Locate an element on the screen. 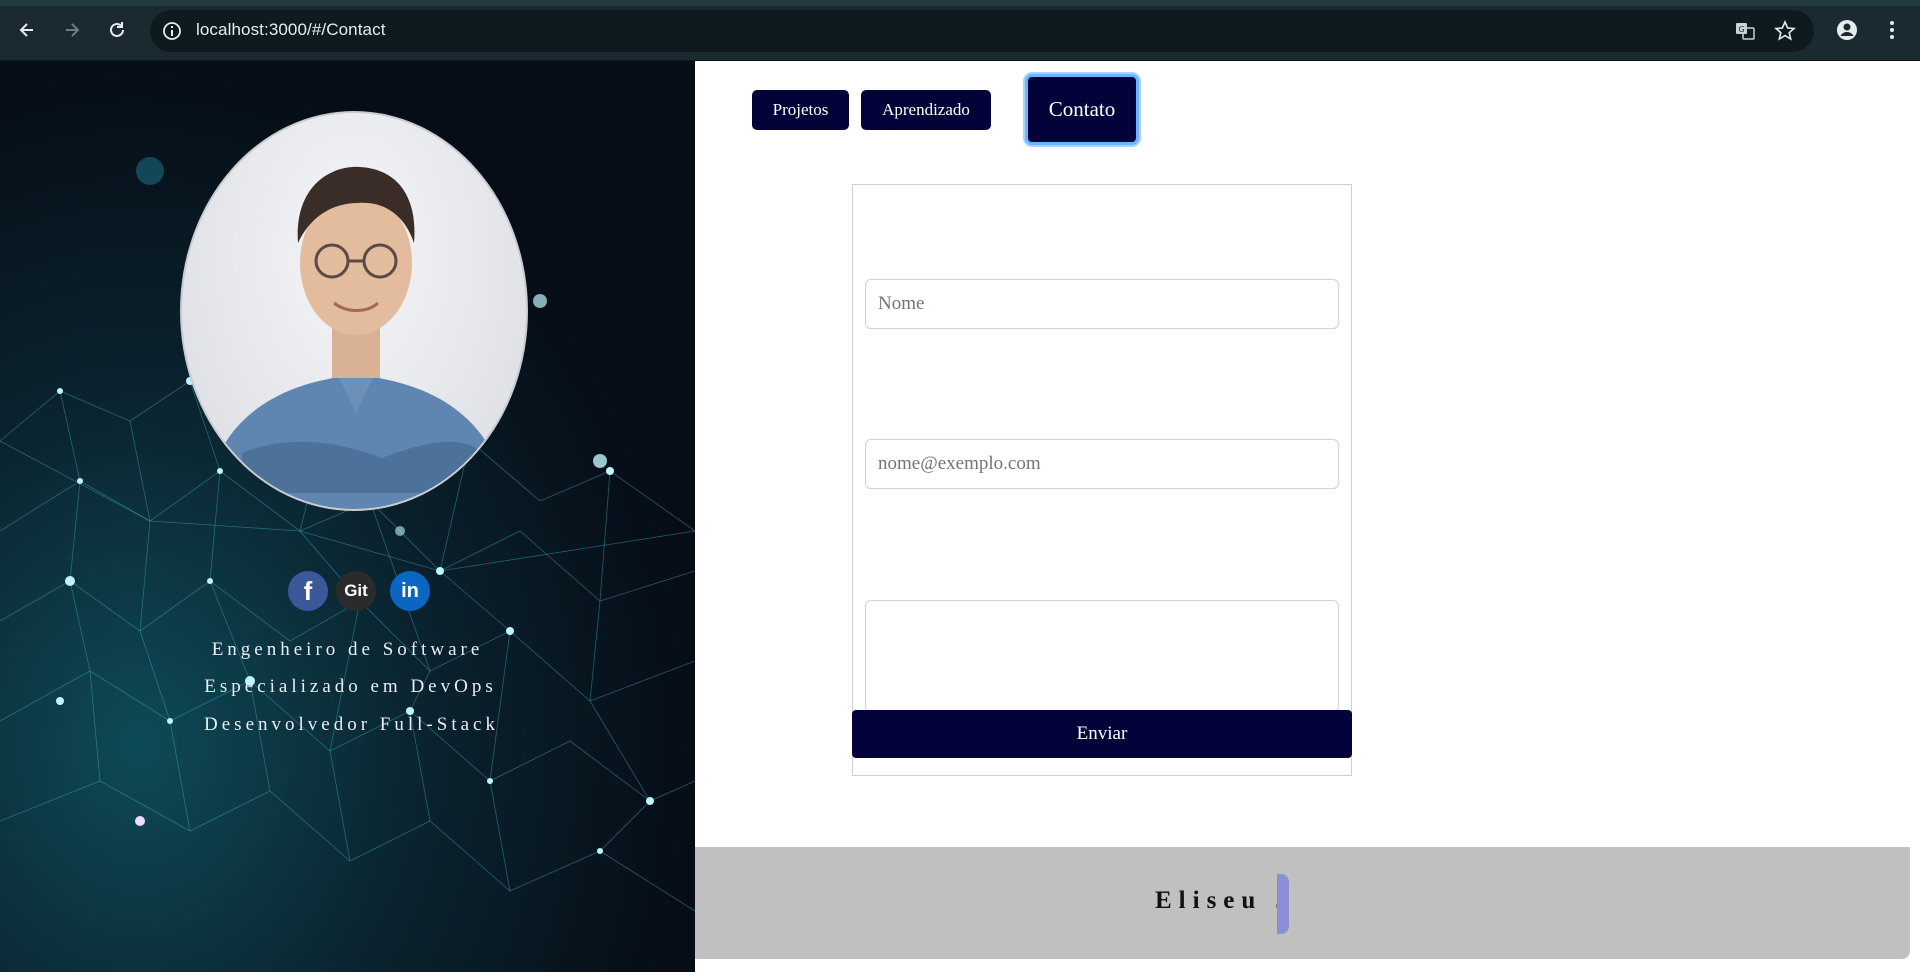 The width and height of the screenshot is (1920, 972). svg-text: G is located at coordinates (1742, 29).